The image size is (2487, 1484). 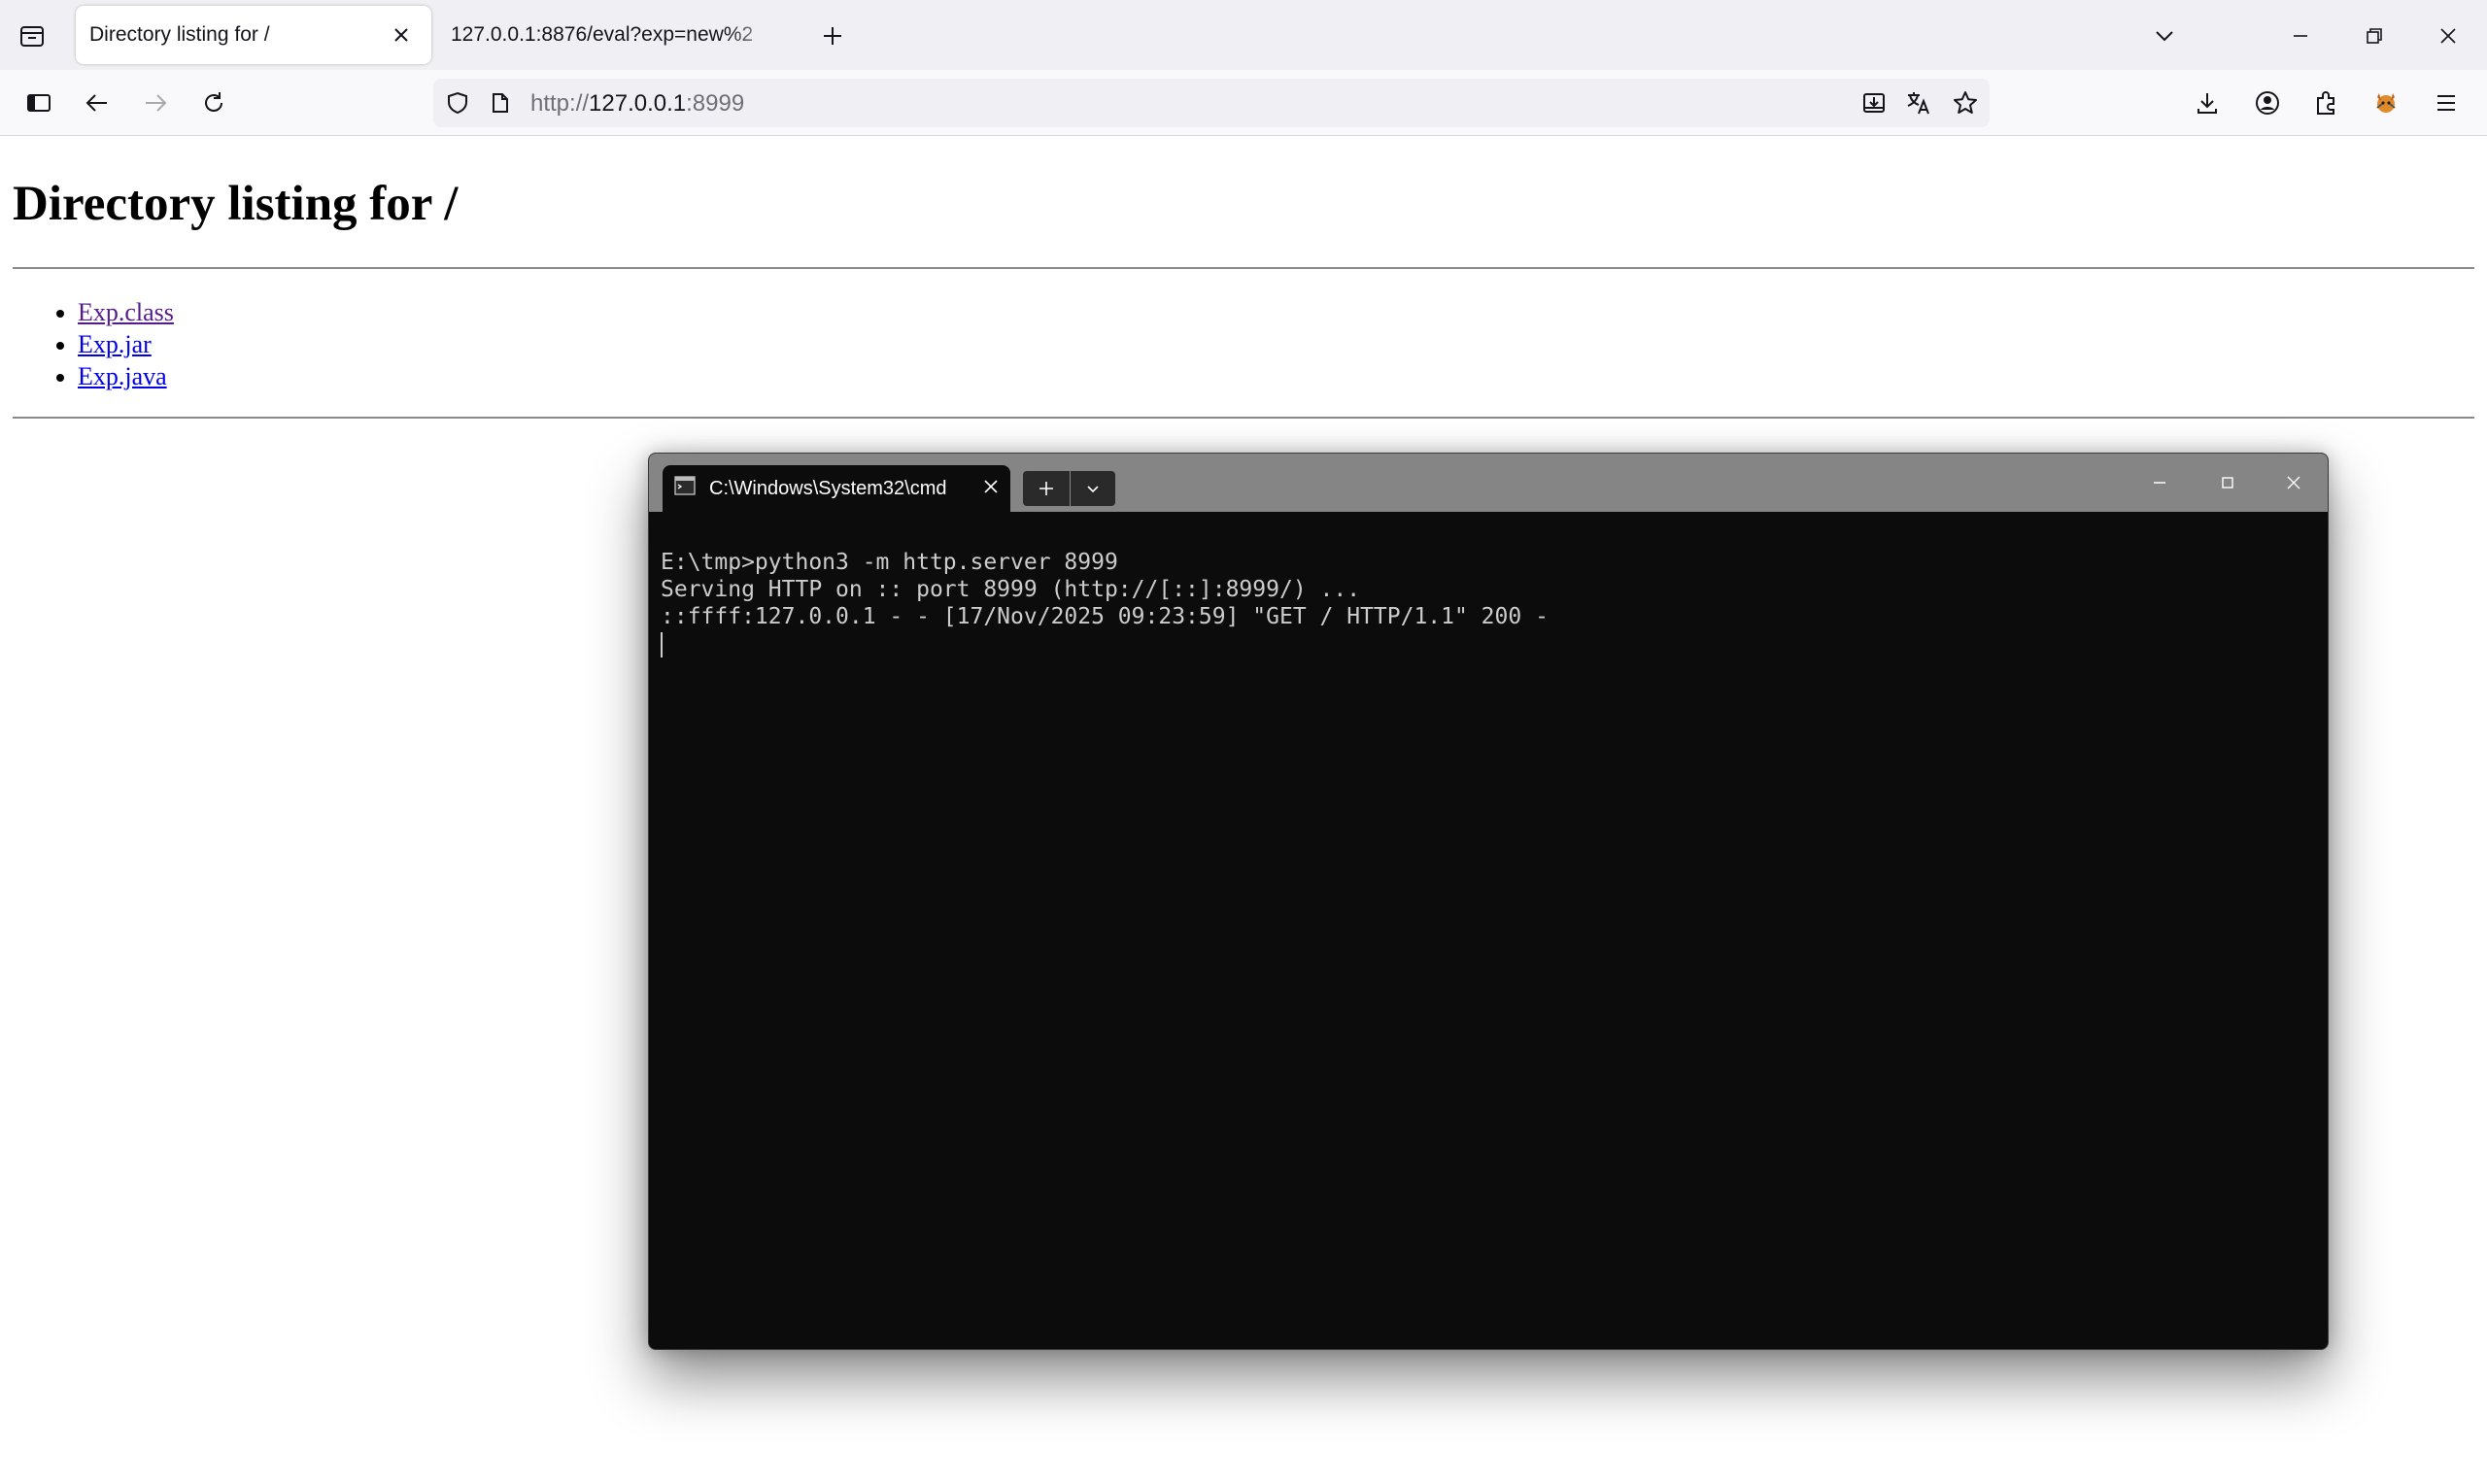 What do you see at coordinates (1211, 103) in the screenshot?
I see `url-bar: http://127.0.0.1:8999` at bounding box center [1211, 103].